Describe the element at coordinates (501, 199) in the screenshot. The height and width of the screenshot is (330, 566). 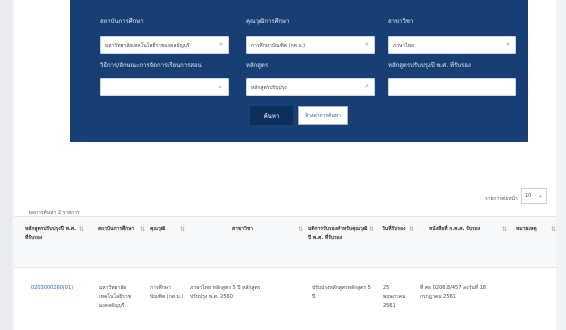
I see `per-page-label: รายการต่อหน้า` at that location.